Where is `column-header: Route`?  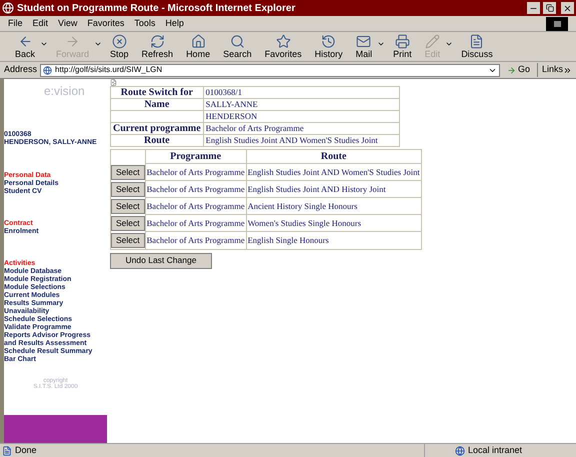
column-header: Route is located at coordinates (334, 157).